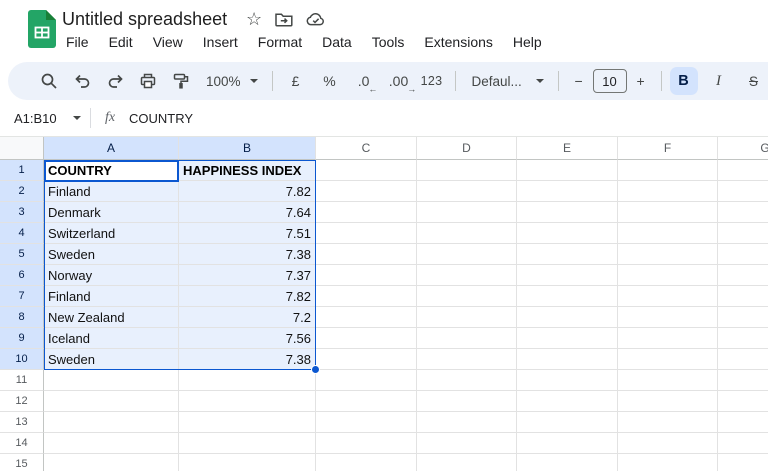  I want to click on row-header-14: 14, so click(22, 443).